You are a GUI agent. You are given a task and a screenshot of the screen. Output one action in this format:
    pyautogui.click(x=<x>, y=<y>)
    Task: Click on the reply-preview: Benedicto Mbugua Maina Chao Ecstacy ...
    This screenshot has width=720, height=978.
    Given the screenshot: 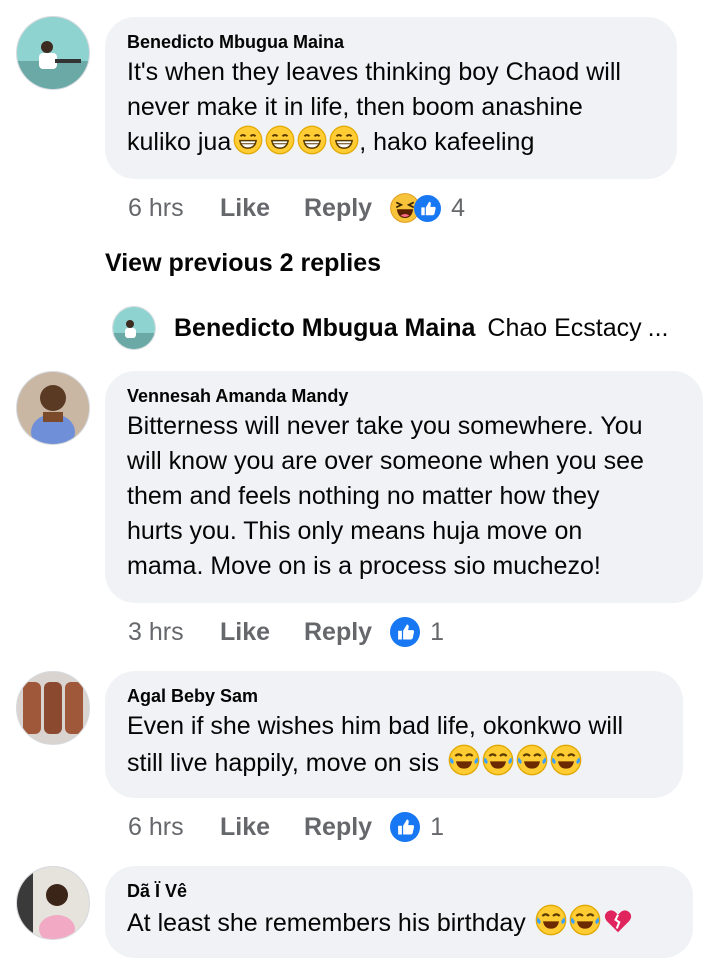 What is the action you would take?
    pyautogui.click(x=390, y=328)
    